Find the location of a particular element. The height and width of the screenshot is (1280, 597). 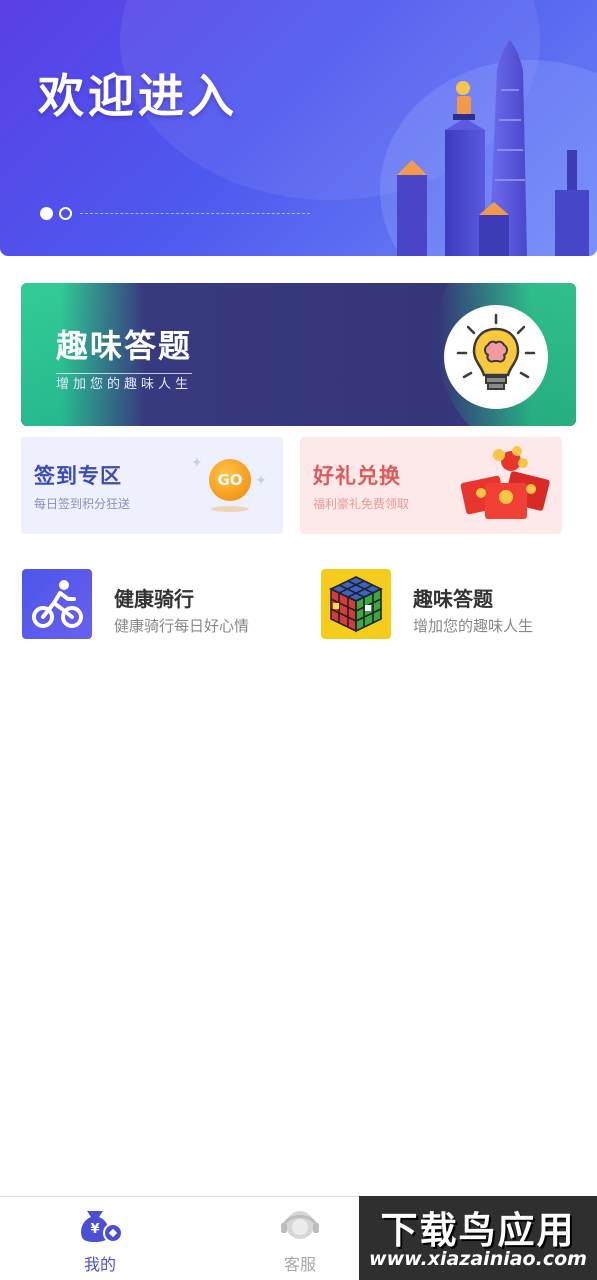

carousel-line is located at coordinates (195, 213).